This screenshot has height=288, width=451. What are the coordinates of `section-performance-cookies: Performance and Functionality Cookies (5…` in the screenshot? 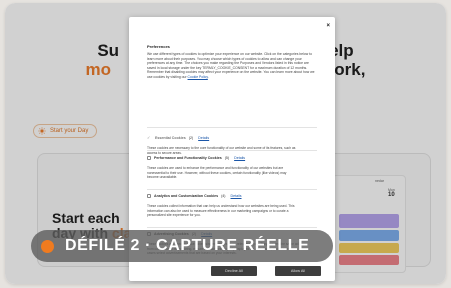 It's located at (232, 168).